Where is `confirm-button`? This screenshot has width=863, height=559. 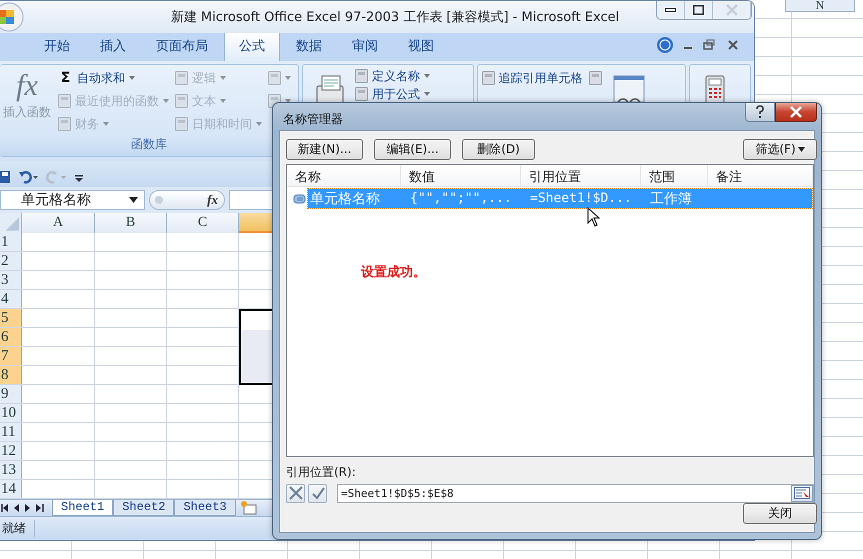 confirm-button is located at coordinates (317, 493).